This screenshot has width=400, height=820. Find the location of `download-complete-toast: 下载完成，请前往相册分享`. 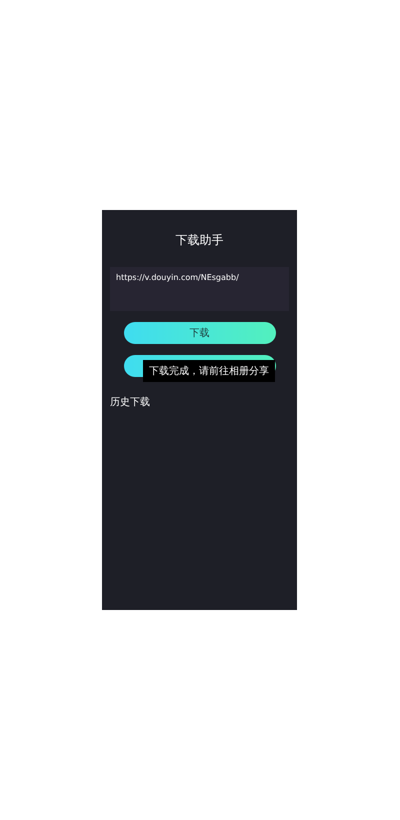

download-complete-toast: 下载完成，请前往相册分享 is located at coordinates (209, 371).